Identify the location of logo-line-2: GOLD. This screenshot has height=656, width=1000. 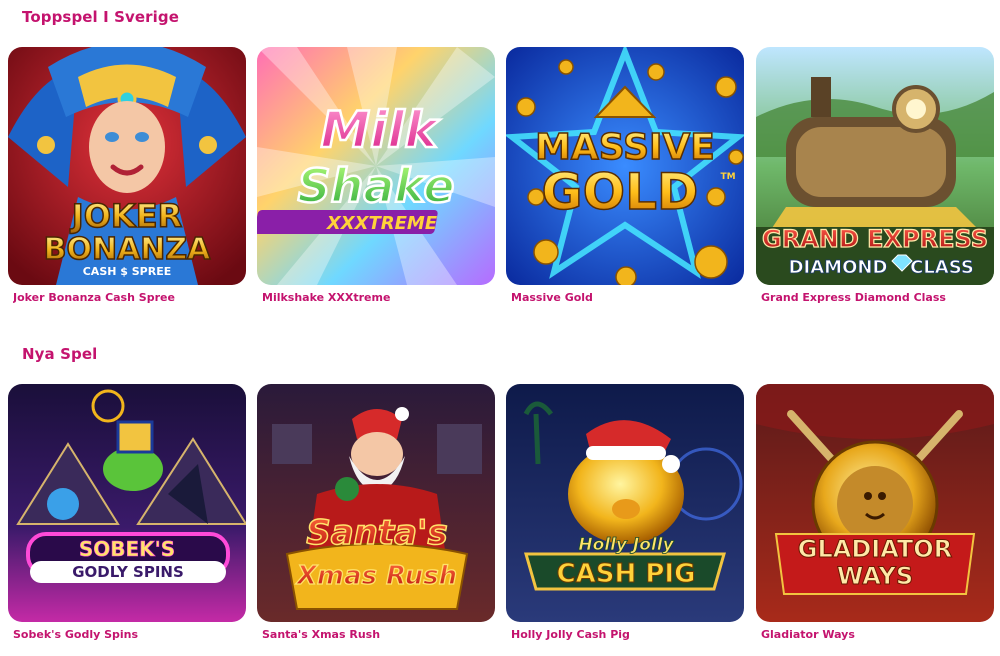
(620, 192).